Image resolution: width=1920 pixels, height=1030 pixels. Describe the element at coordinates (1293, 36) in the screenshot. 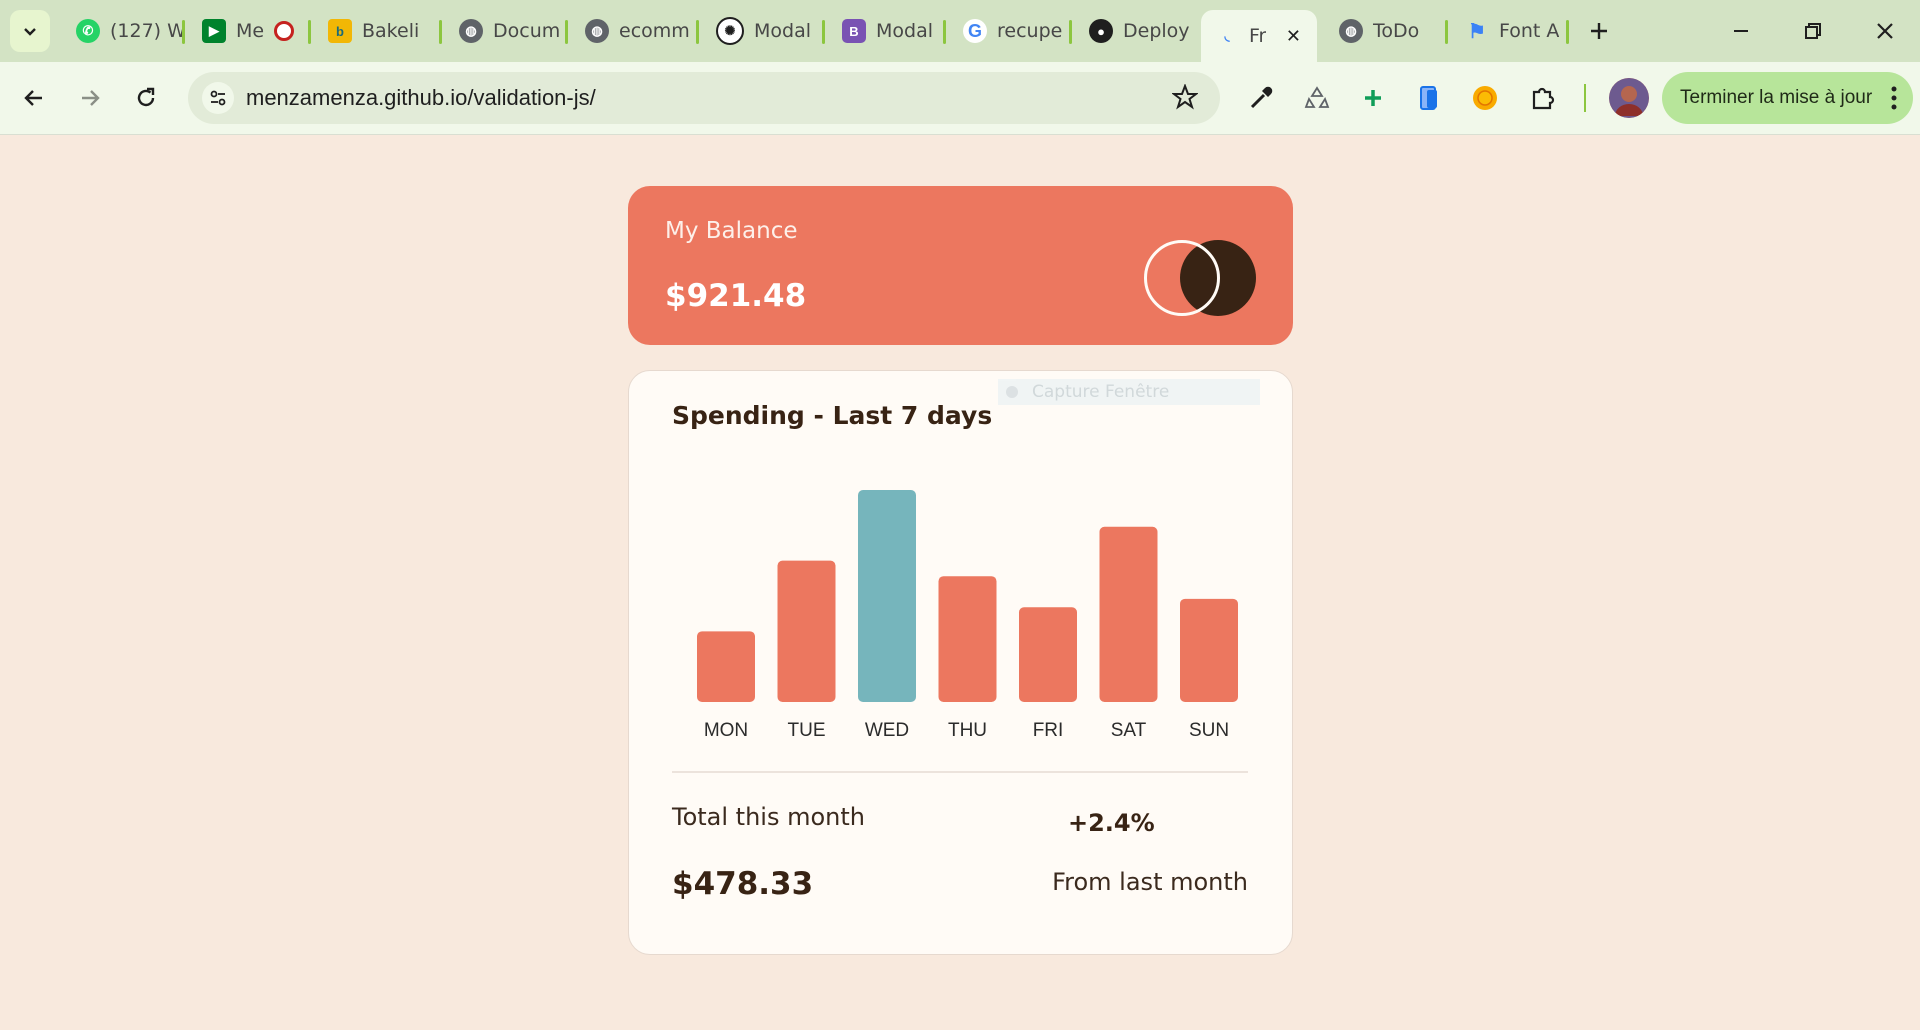

I see `close-tab-icon: ✕` at that location.